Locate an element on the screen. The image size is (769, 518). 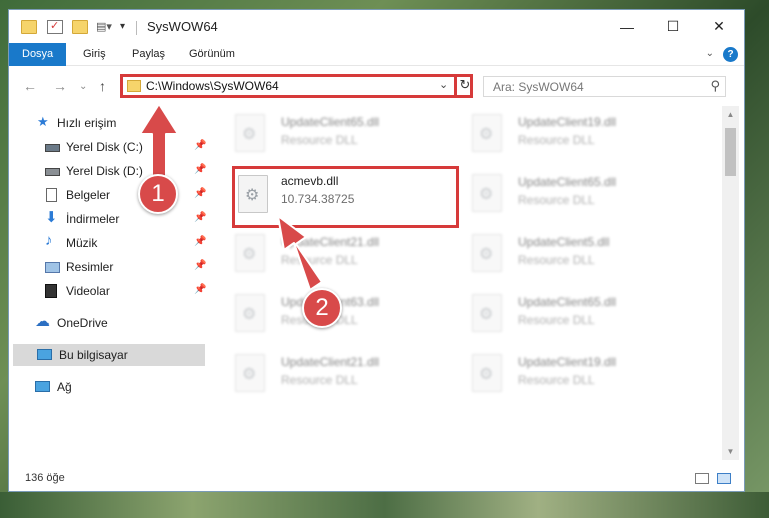
pictures-icon is located at coordinates (52, 267).